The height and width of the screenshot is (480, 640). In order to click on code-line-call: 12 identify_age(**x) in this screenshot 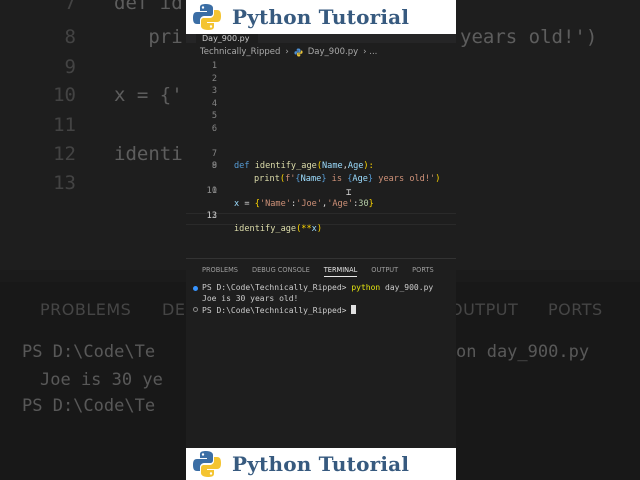, I will do `click(264, 222)`.